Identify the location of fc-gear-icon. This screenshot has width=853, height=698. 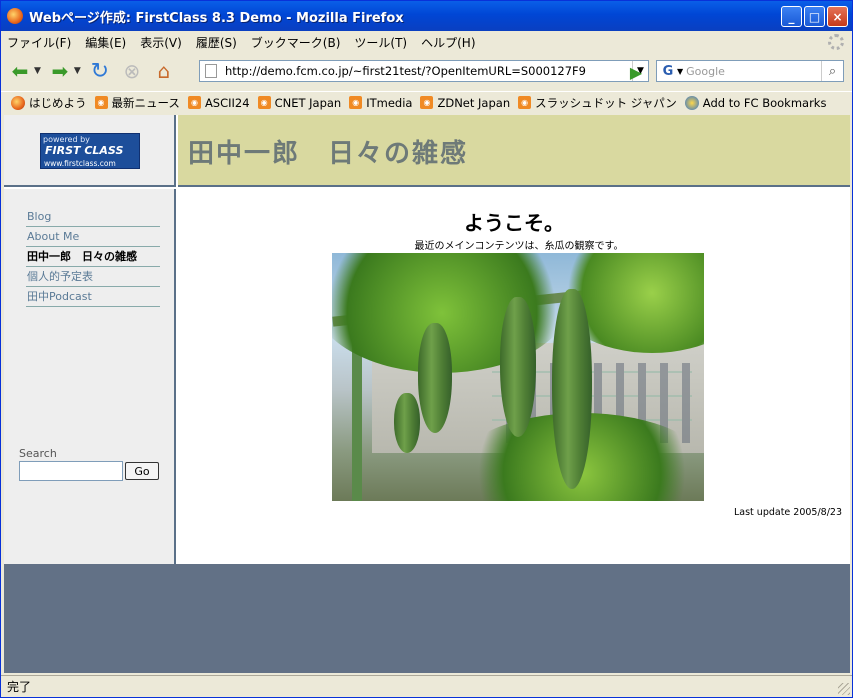
(691, 102).